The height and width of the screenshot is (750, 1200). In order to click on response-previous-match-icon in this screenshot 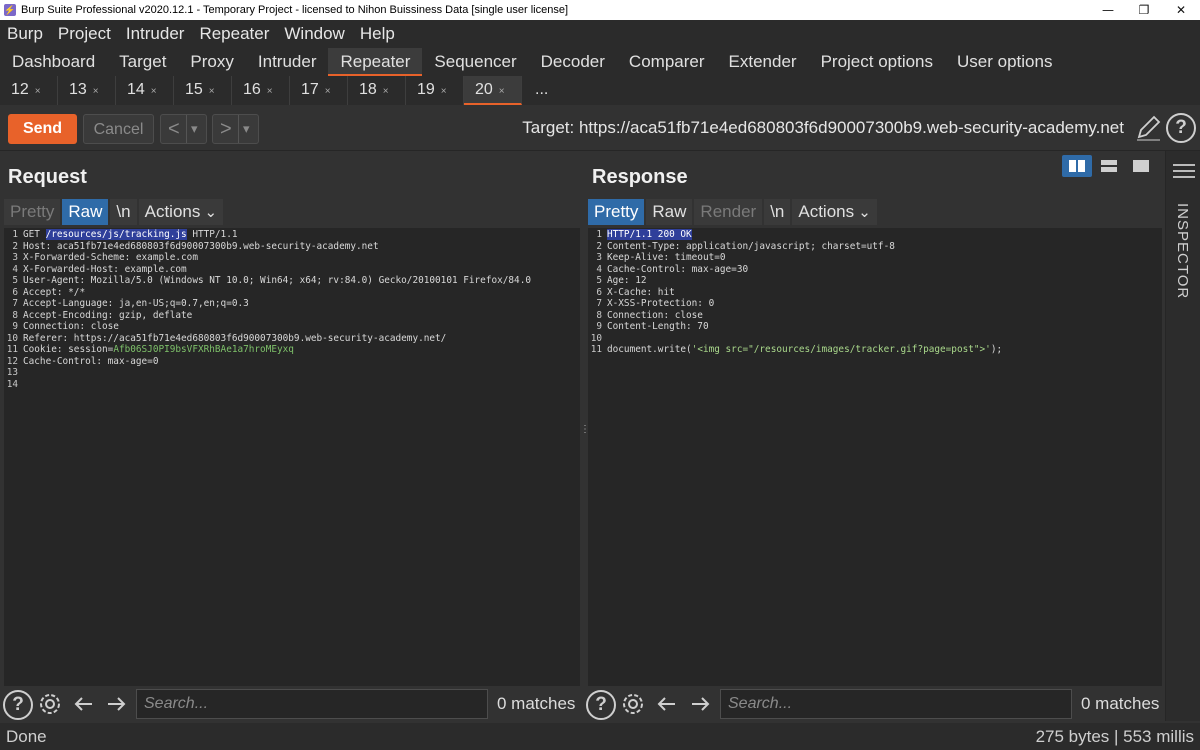, I will do `click(667, 704)`.